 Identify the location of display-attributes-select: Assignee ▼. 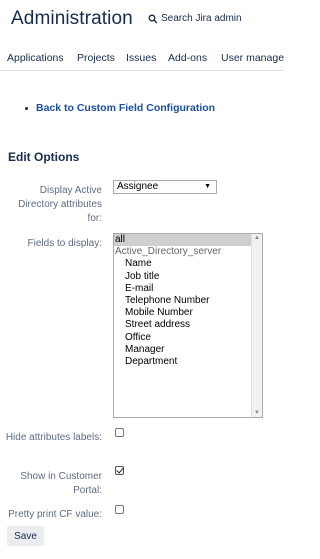
(165, 187).